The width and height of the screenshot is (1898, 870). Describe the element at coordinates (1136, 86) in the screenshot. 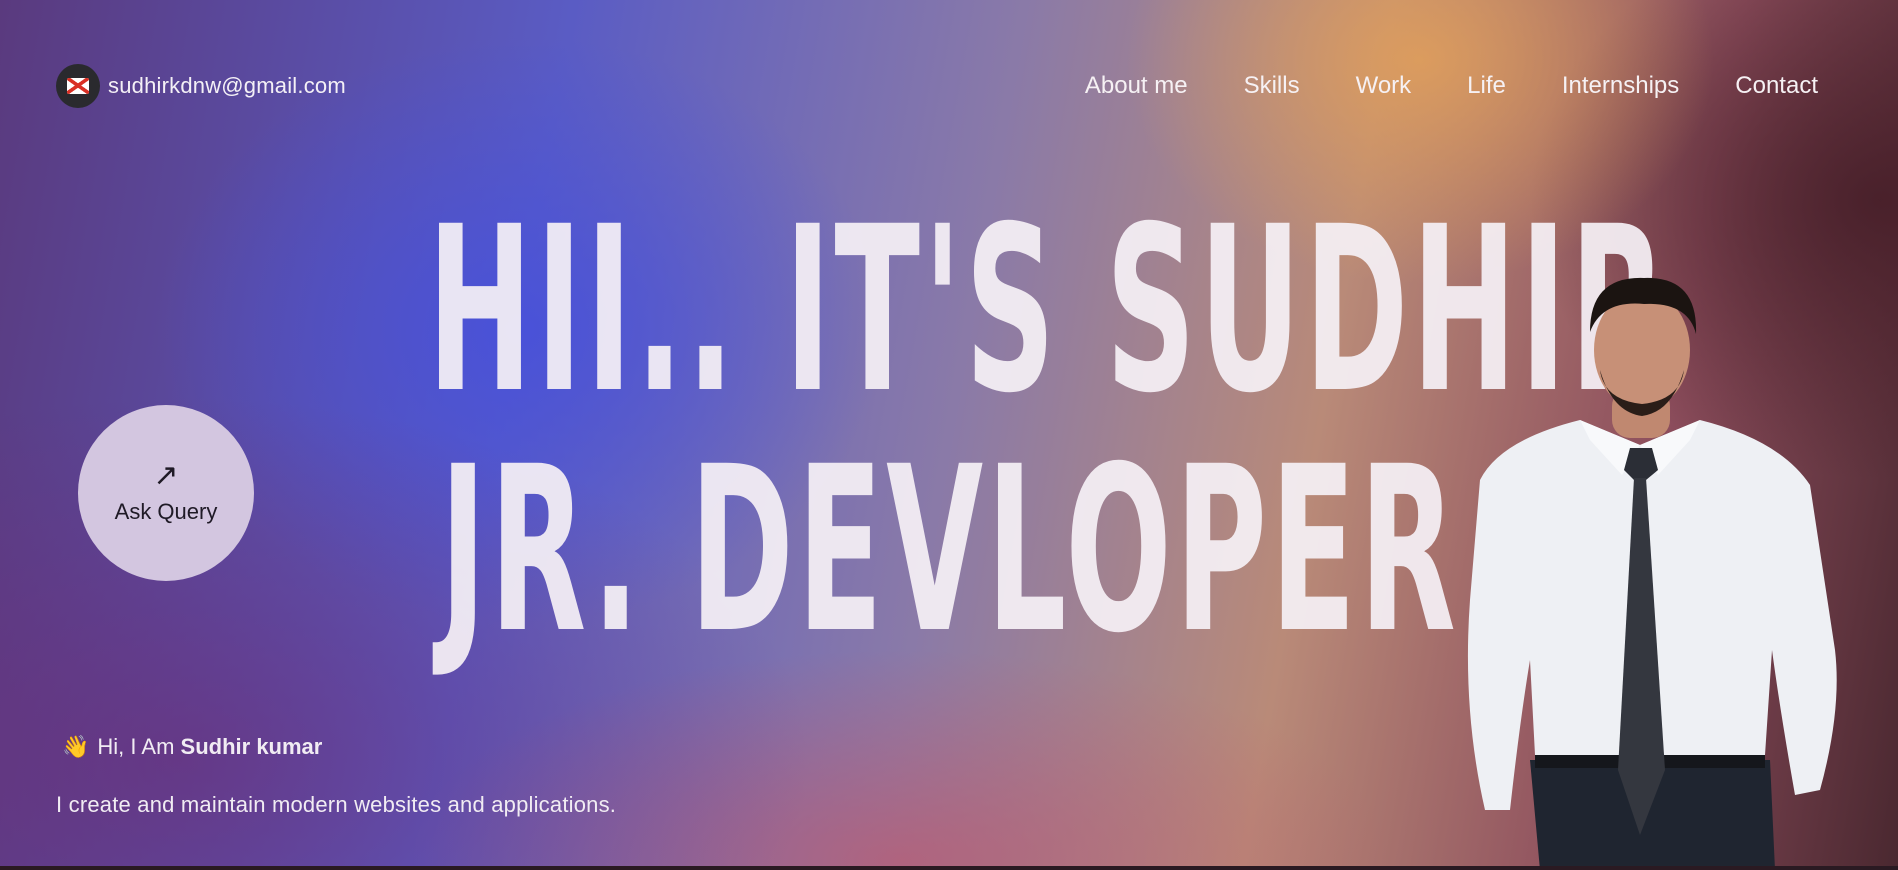

I see `nav-item-about-me: About me` at that location.